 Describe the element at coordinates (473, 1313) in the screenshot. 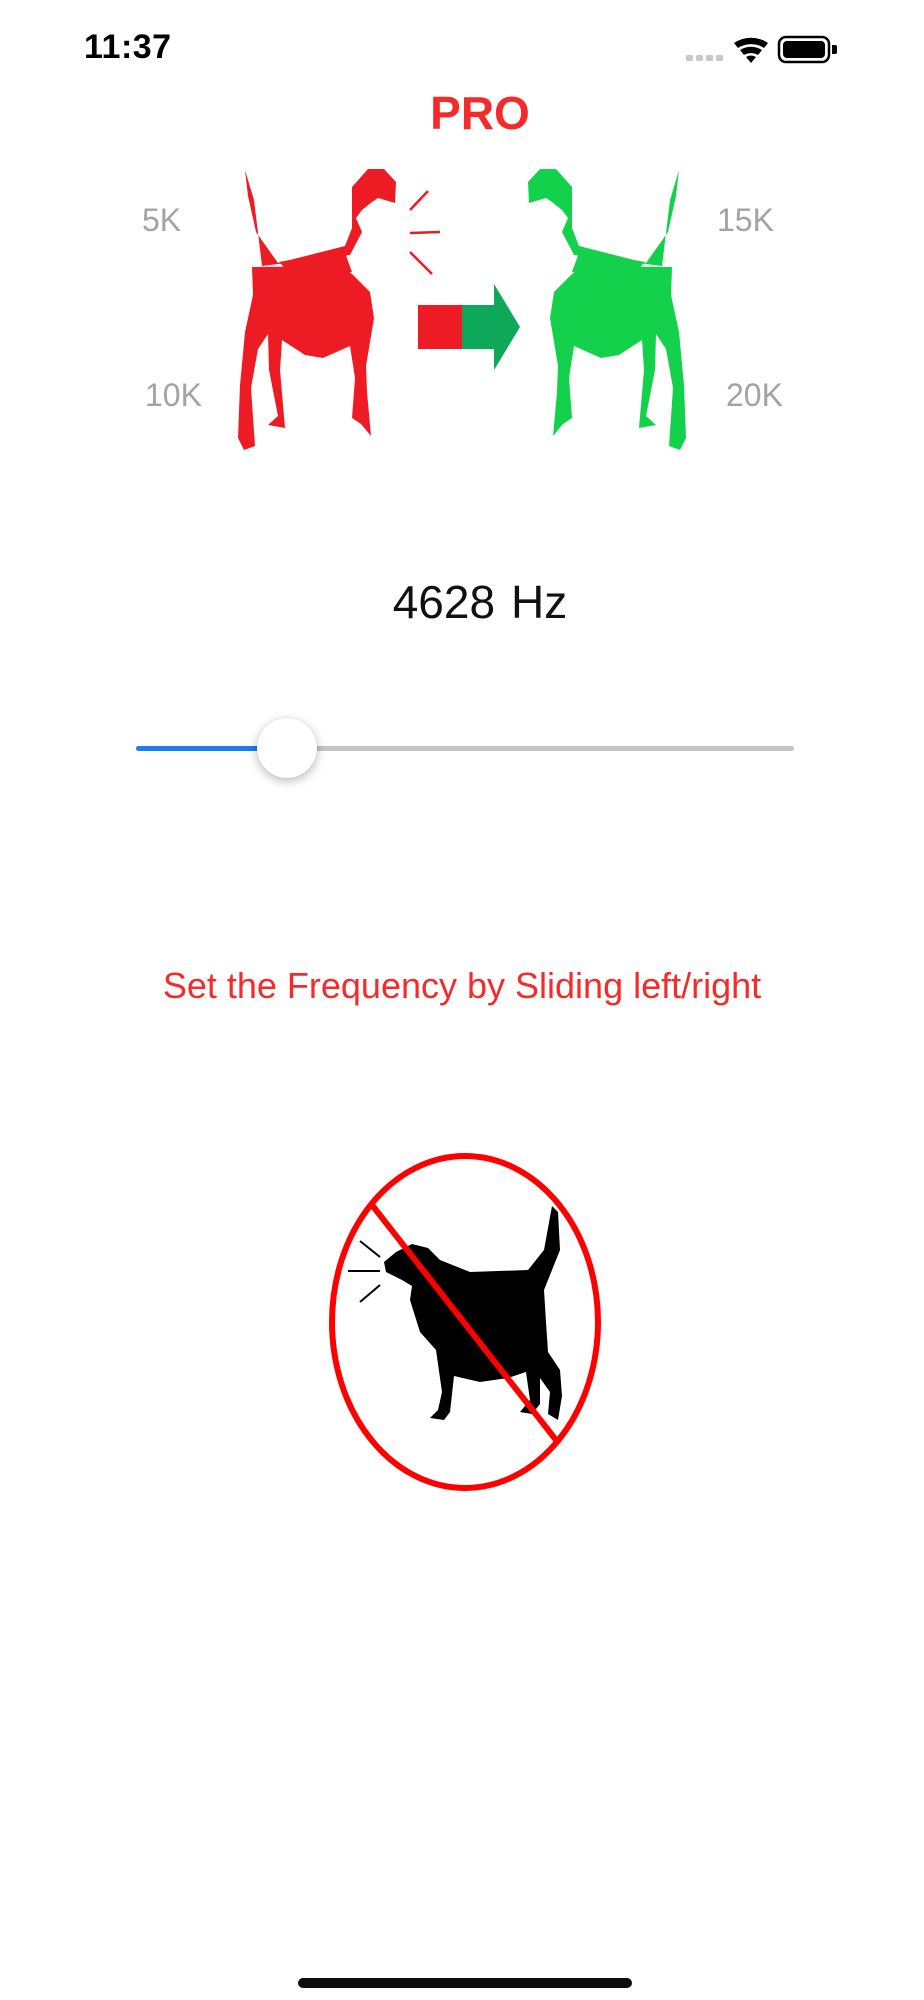

I see `silhouette-dog-icon` at that location.